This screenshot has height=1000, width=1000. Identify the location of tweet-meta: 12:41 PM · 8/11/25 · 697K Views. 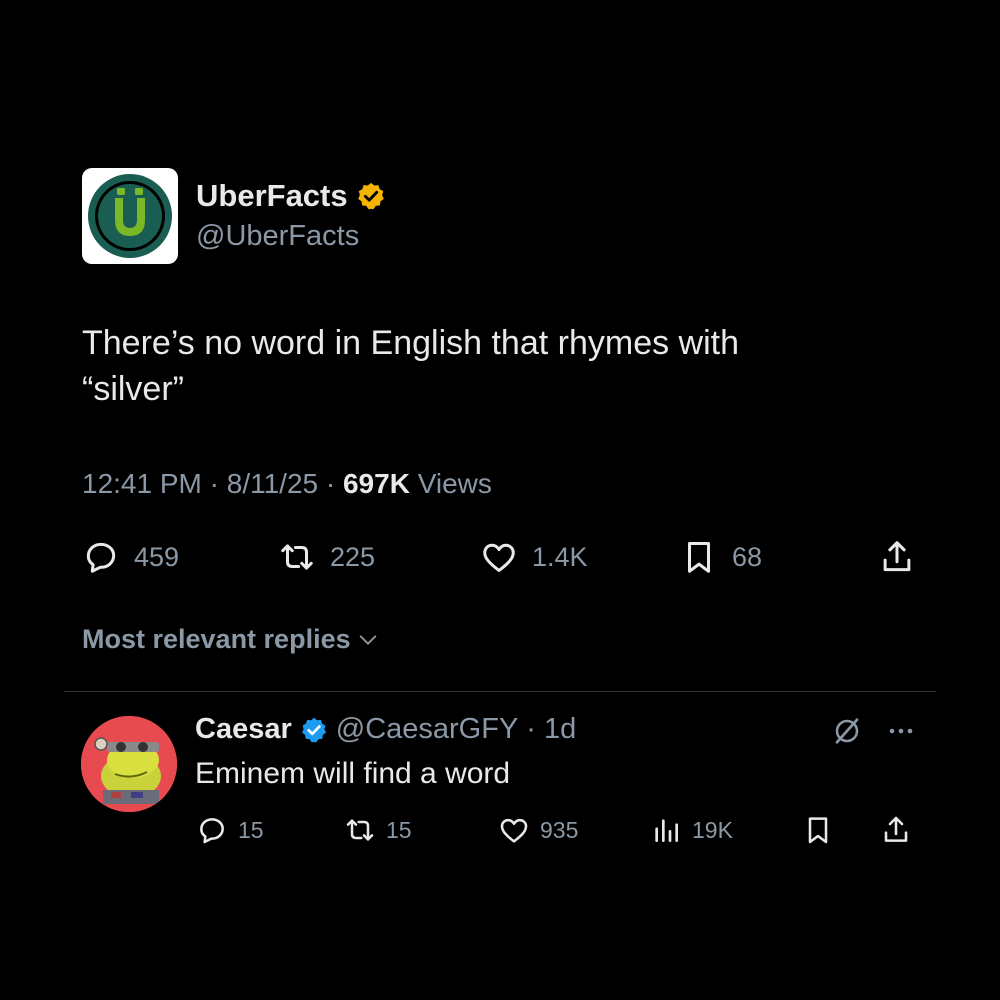
(287, 484).